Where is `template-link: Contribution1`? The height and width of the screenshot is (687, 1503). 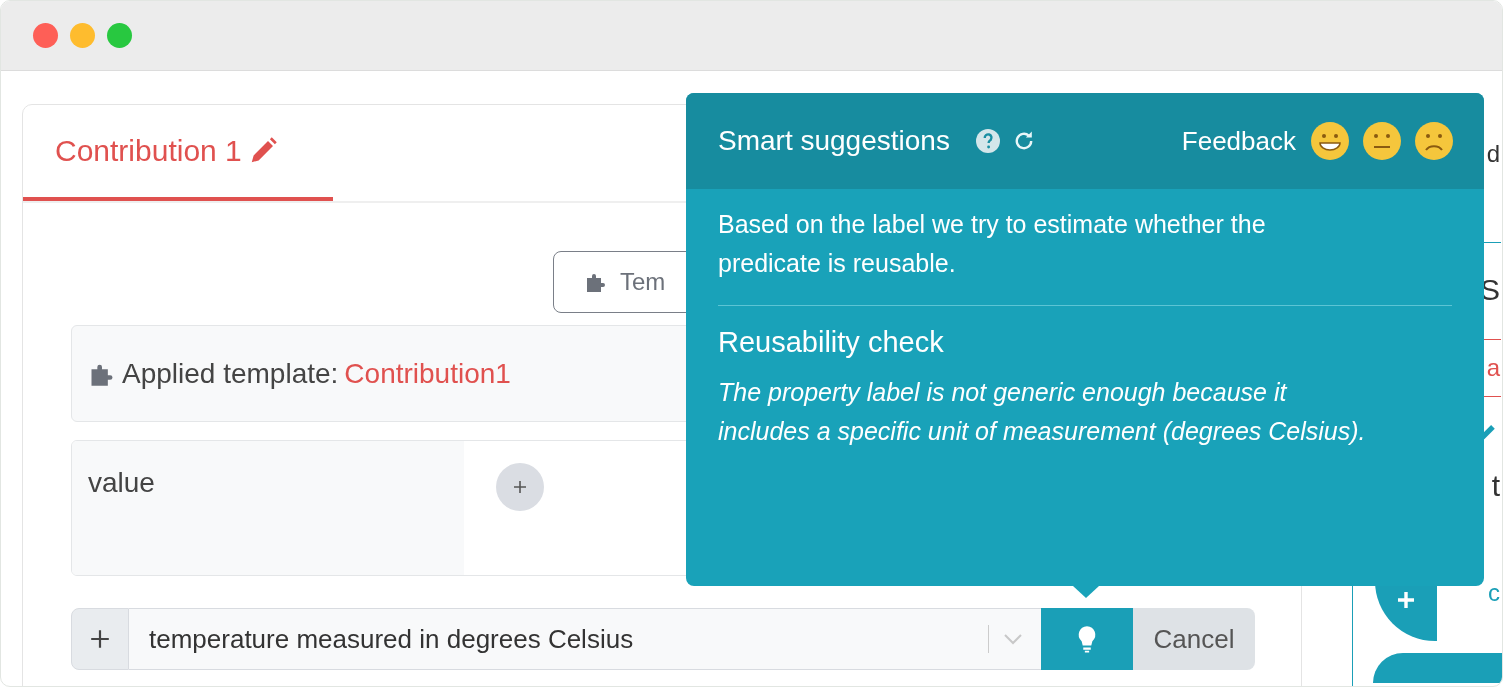 template-link: Contribution1 is located at coordinates (427, 373).